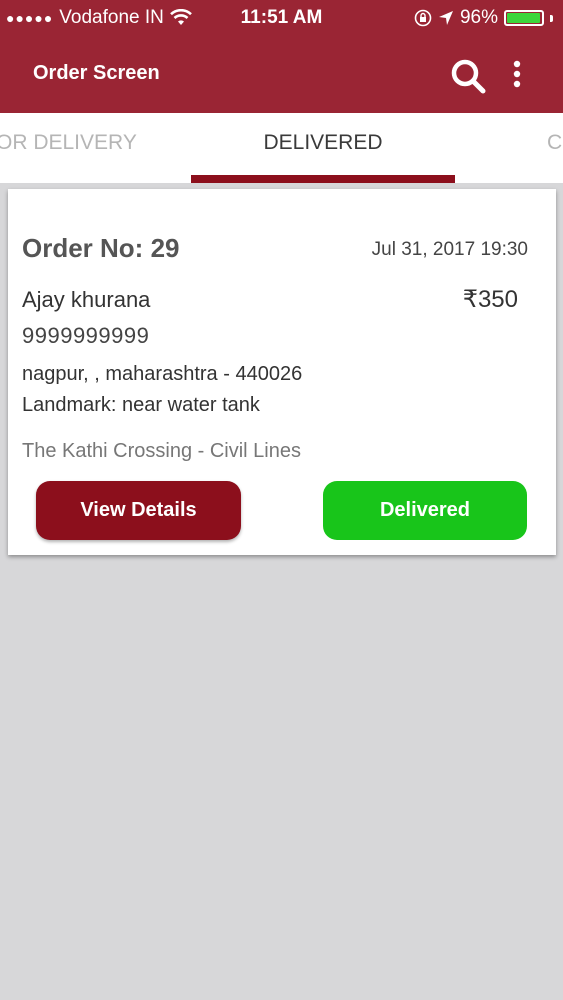  Describe the element at coordinates (468, 76) in the screenshot. I see `search-icon` at that location.